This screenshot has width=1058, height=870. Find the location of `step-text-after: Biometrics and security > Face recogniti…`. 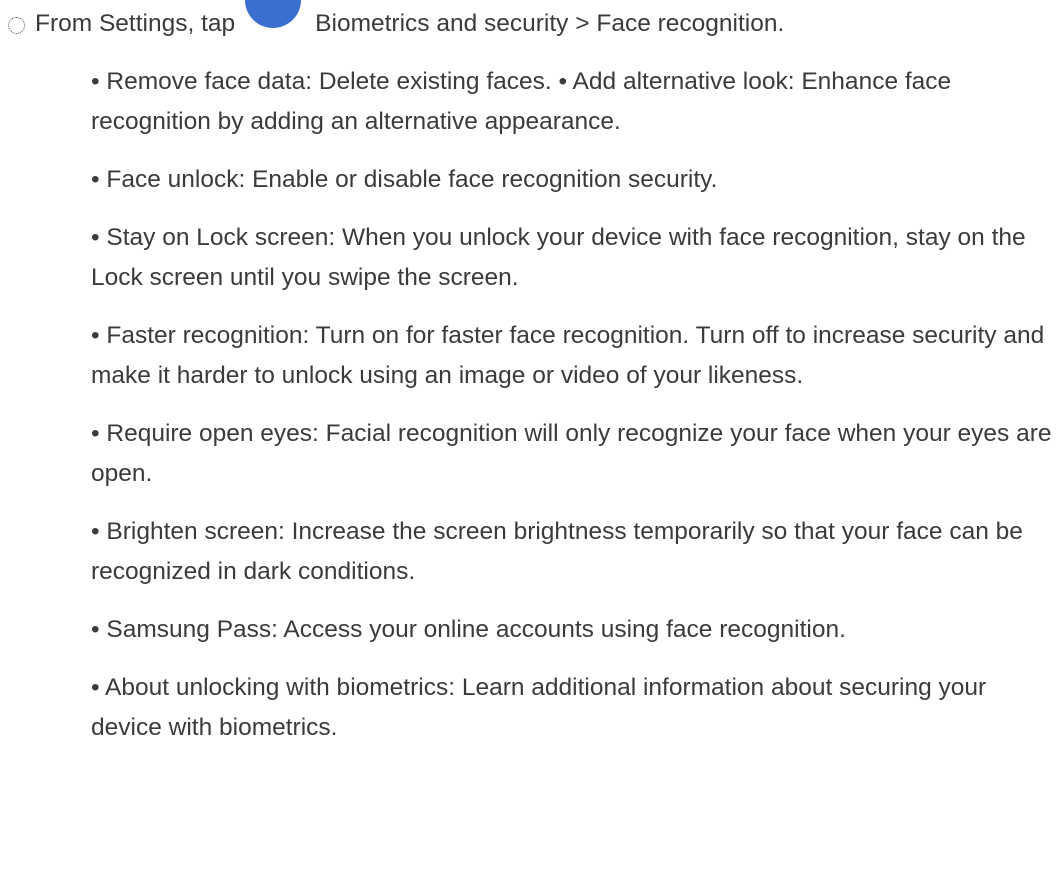

step-text-after: Biometrics and security > Face recogniti… is located at coordinates (550, 23).